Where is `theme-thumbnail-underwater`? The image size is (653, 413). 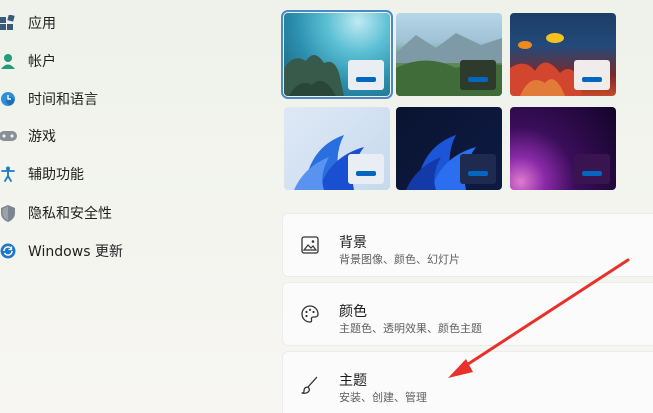 theme-thumbnail-underwater is located at coordinates (337, 54).